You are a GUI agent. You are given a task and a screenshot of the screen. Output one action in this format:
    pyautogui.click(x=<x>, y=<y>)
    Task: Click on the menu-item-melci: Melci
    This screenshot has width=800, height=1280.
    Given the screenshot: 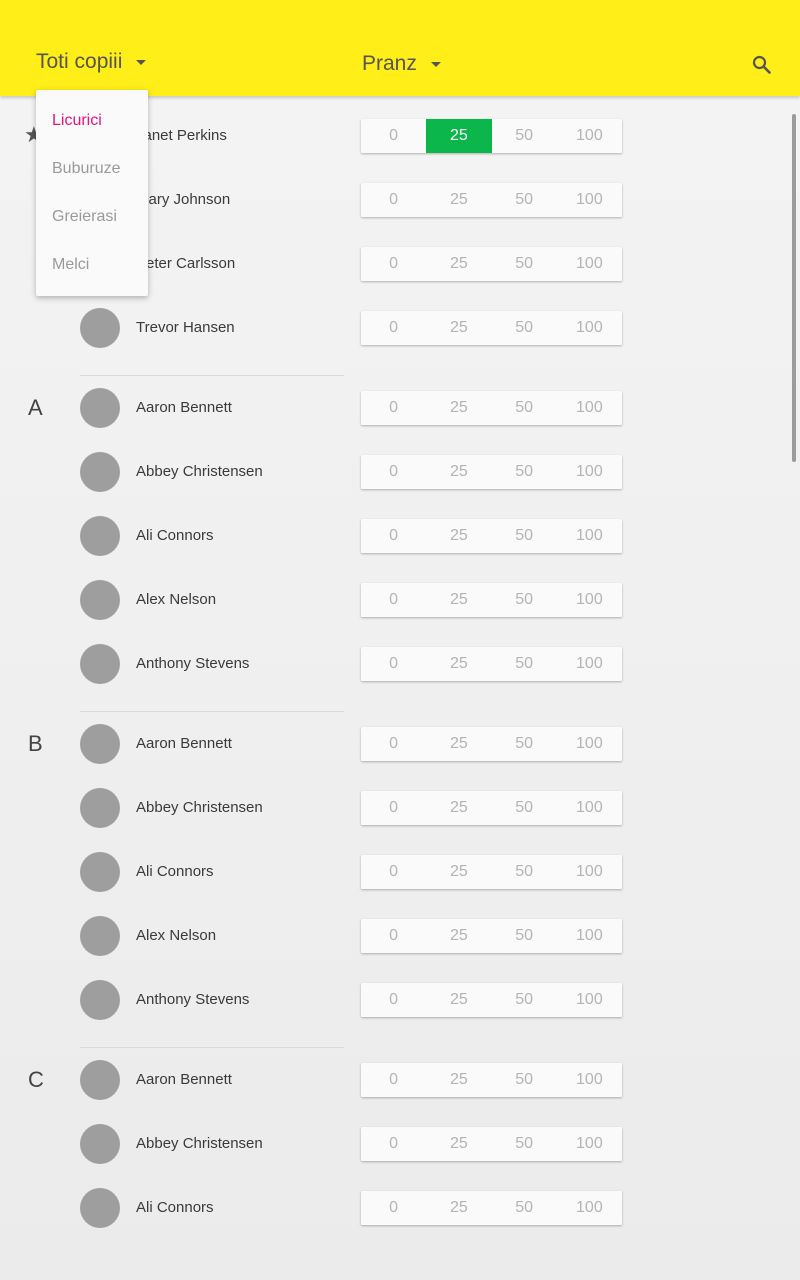 What is the action you would take?
    pyautogui.click(x=70, y=265)
    